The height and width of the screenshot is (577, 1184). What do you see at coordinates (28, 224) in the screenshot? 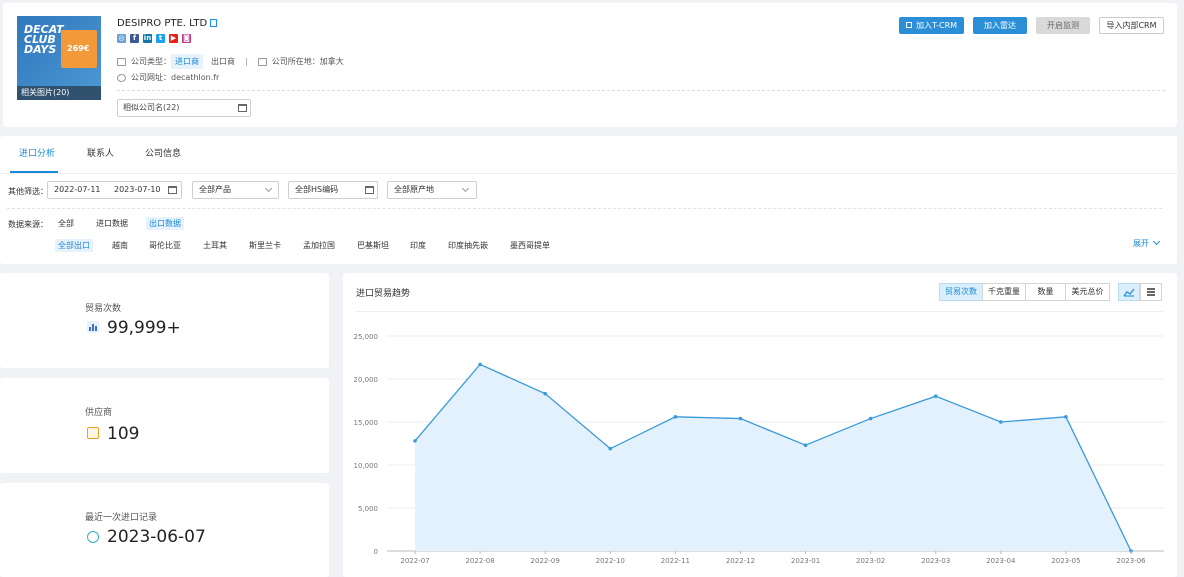
I see `data-source-label: 数据来源：` at bounding box center [28, 224].